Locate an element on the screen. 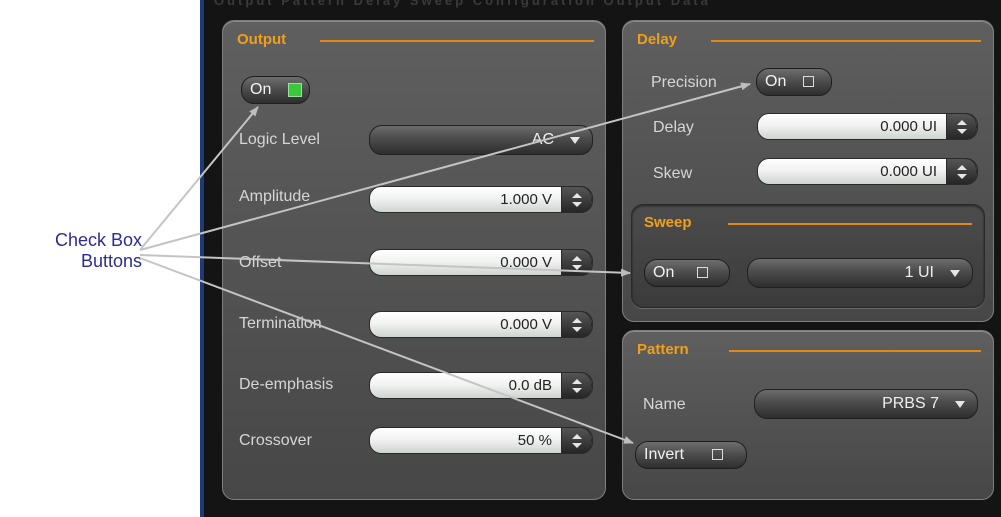 The image size is (1001, 517). sweep-checkbox-icon is located at coordinates (702, 272).